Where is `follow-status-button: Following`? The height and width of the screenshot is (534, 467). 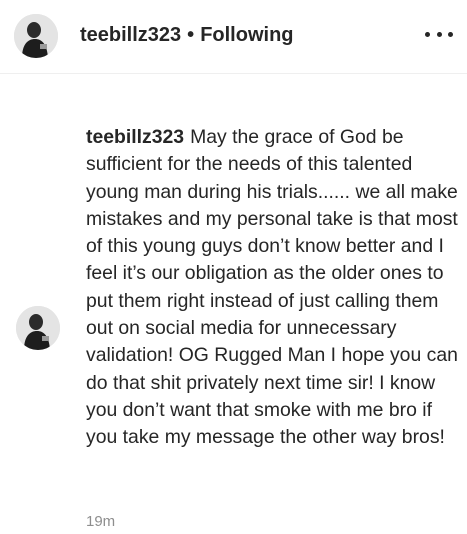
follow-status-button: Following is located at coordinates (246, 35).